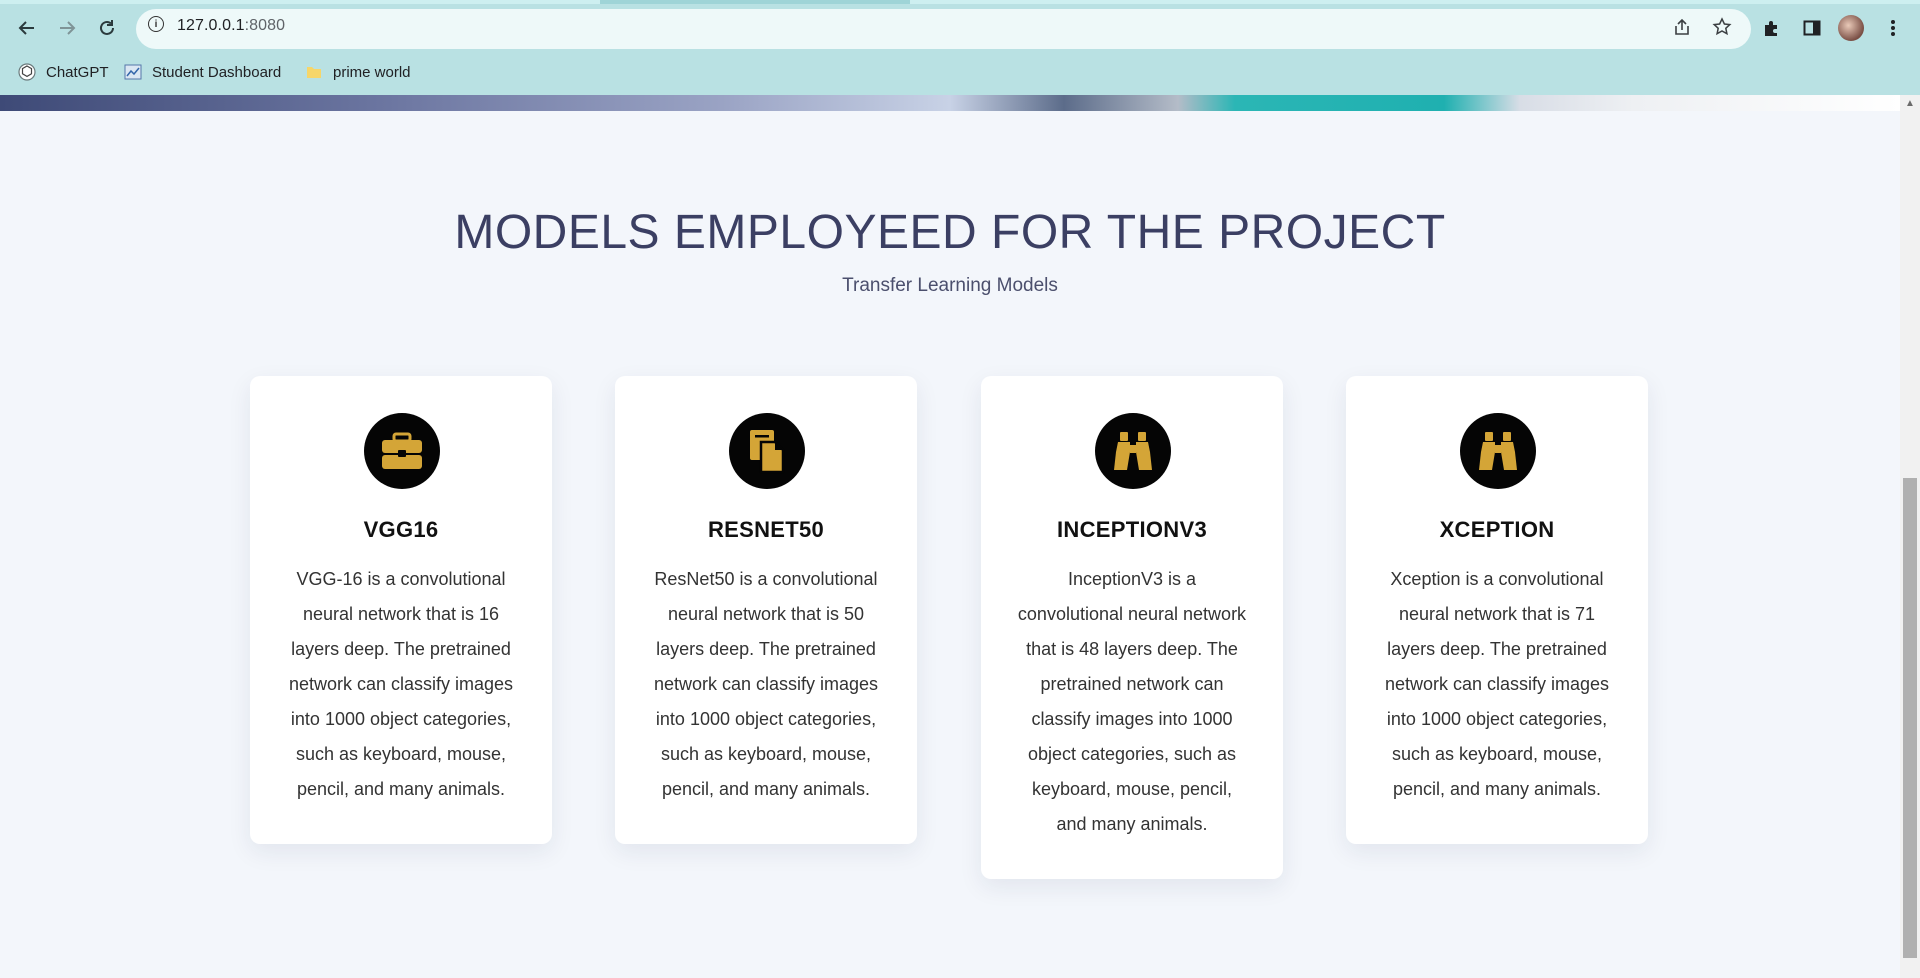  I want to click on url-text: 127.0.0.1:8080, so click(231, 26).